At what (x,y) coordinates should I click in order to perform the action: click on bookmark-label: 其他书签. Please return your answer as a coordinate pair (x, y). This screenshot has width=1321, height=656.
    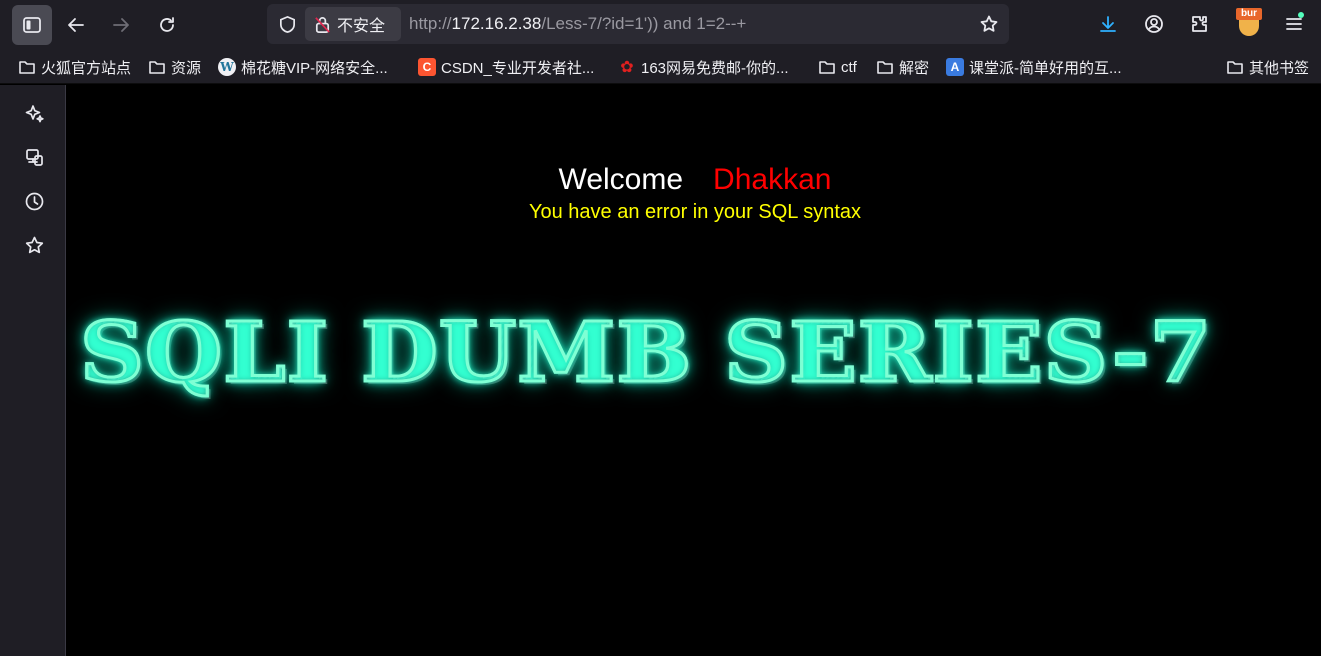
    Looking at the image, I should click on (1279, 68).